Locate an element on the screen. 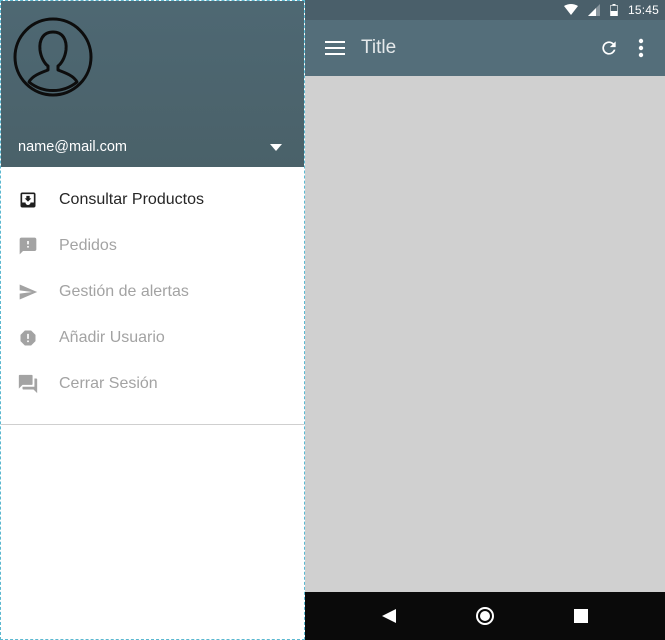 This screenshot has width=665, height=640. toolbar-title: Title is located at coordinates (379, 47).